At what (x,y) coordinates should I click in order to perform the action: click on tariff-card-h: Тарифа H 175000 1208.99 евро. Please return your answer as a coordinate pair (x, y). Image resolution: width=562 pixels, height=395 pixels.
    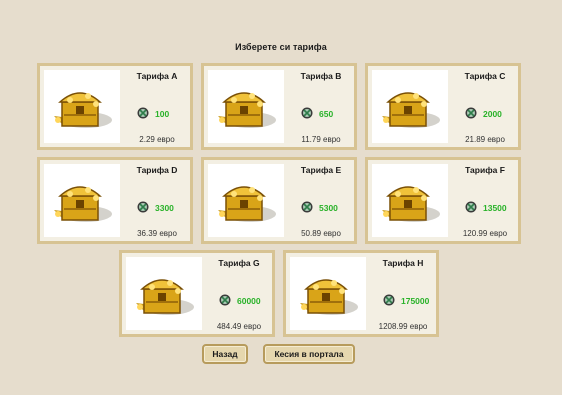
    Looking at the image, I should click on (361, 293).